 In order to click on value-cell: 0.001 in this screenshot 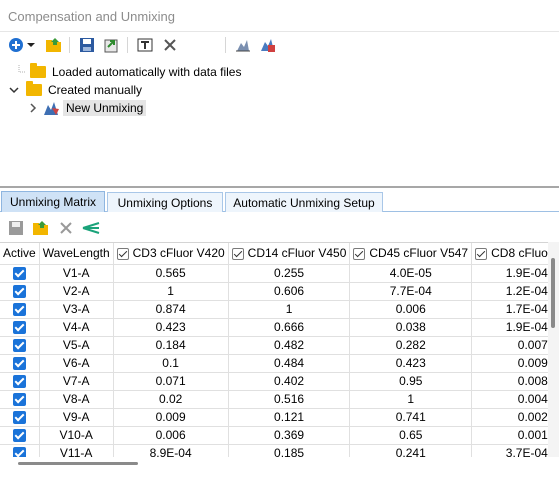, I will do `click(509, 435)`.